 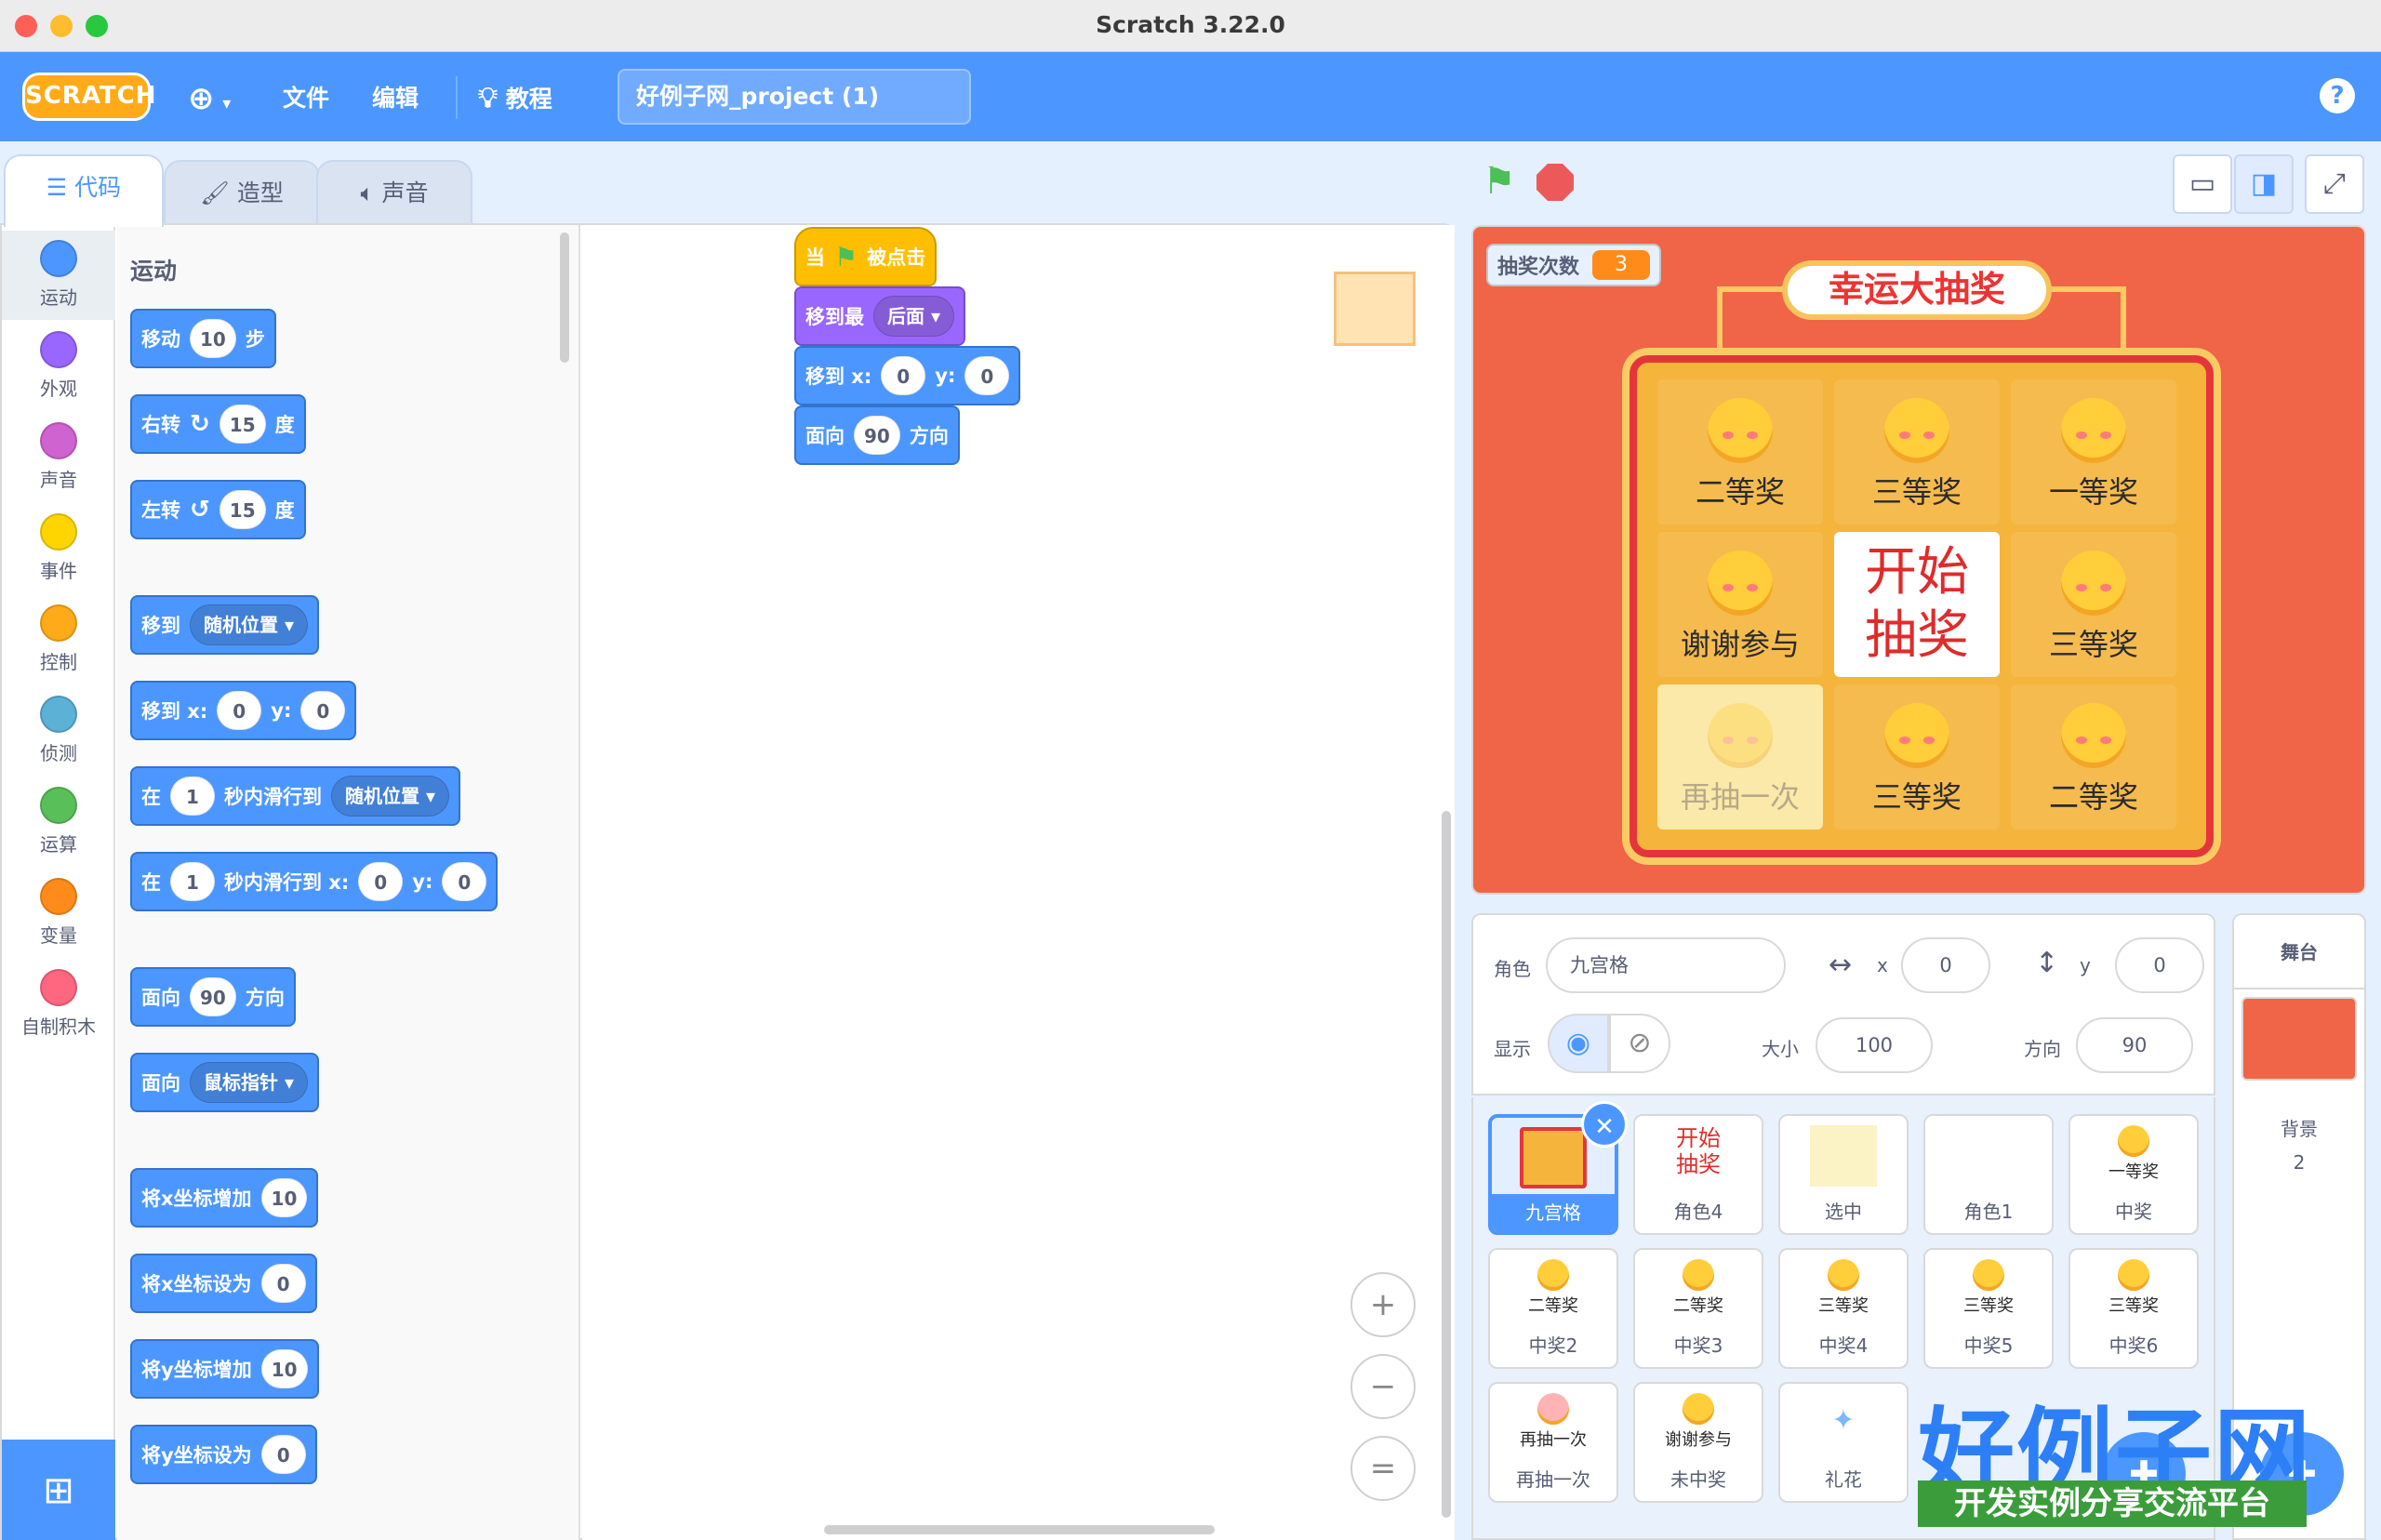 What do you see at coordinates (242, 193) in the screenshot?
I see `tab-costumes: 🖌︎ 造型` at bounding box center [242, 193].